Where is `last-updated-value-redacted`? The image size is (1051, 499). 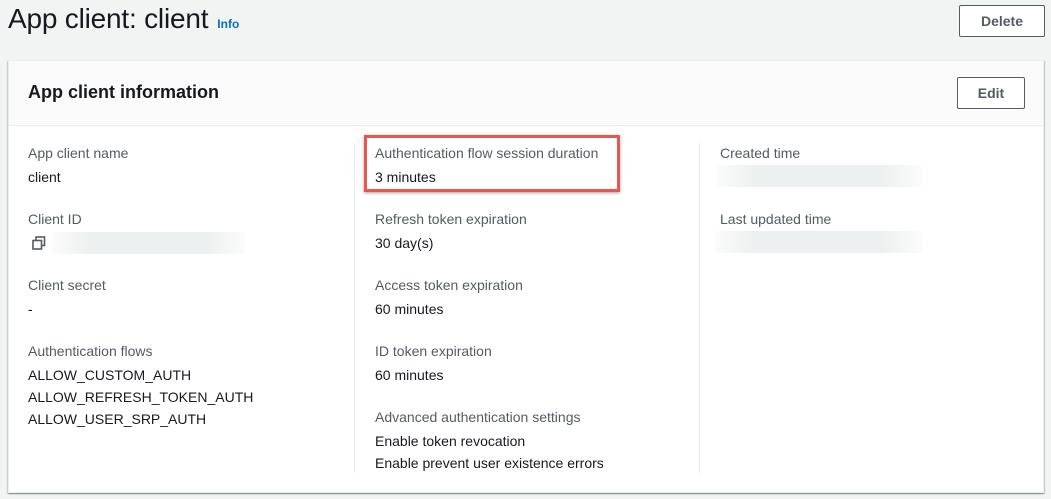 last-updated-value-redacted is located at coordinates (818, 242).